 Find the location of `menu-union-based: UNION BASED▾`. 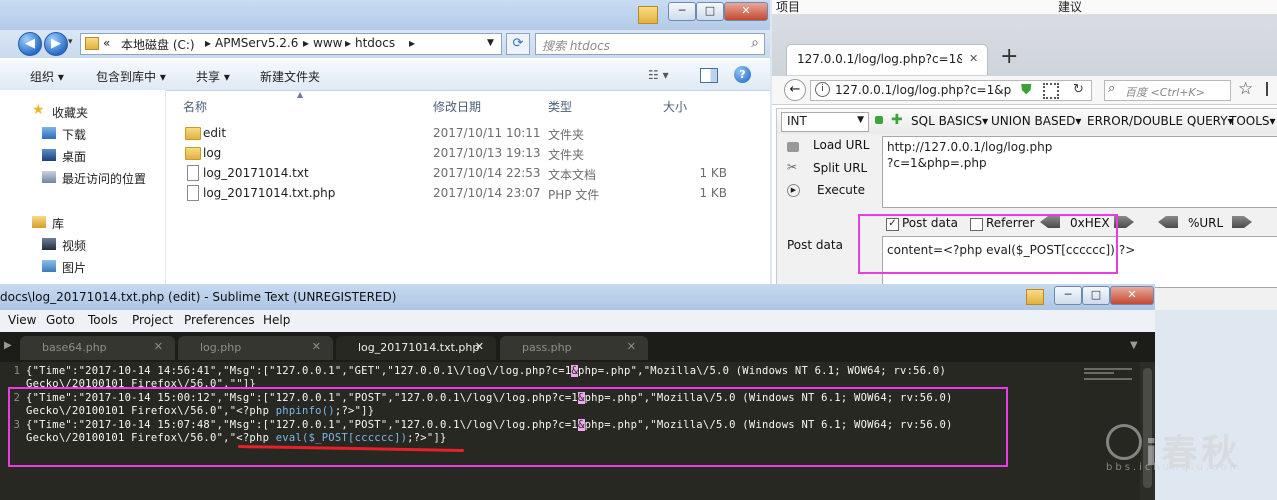

menu-union-based: UNION BASED▾ is located at coordinates (1036, 121).